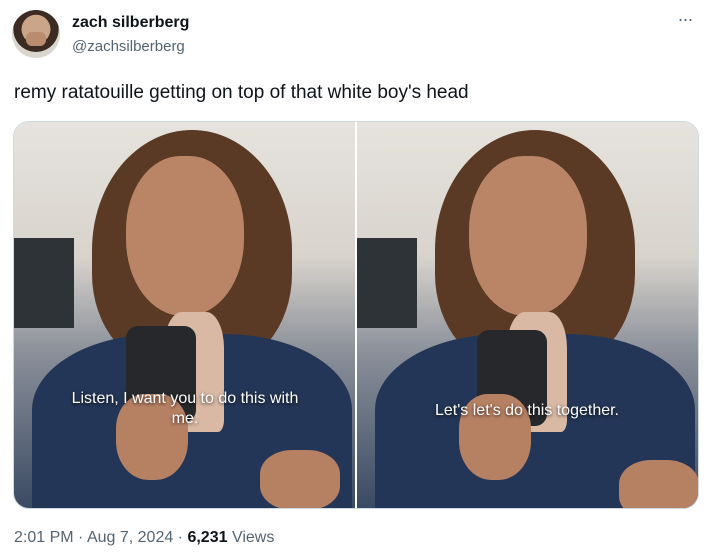  What do you see at coordinates (128, 47) in the screenshot?
I see `author-handle: @zachsilberberg` at bounding box center [128, 47].